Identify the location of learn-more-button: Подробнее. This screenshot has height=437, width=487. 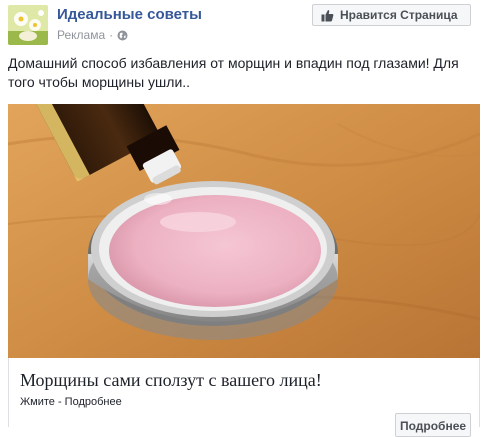
(433, 425).